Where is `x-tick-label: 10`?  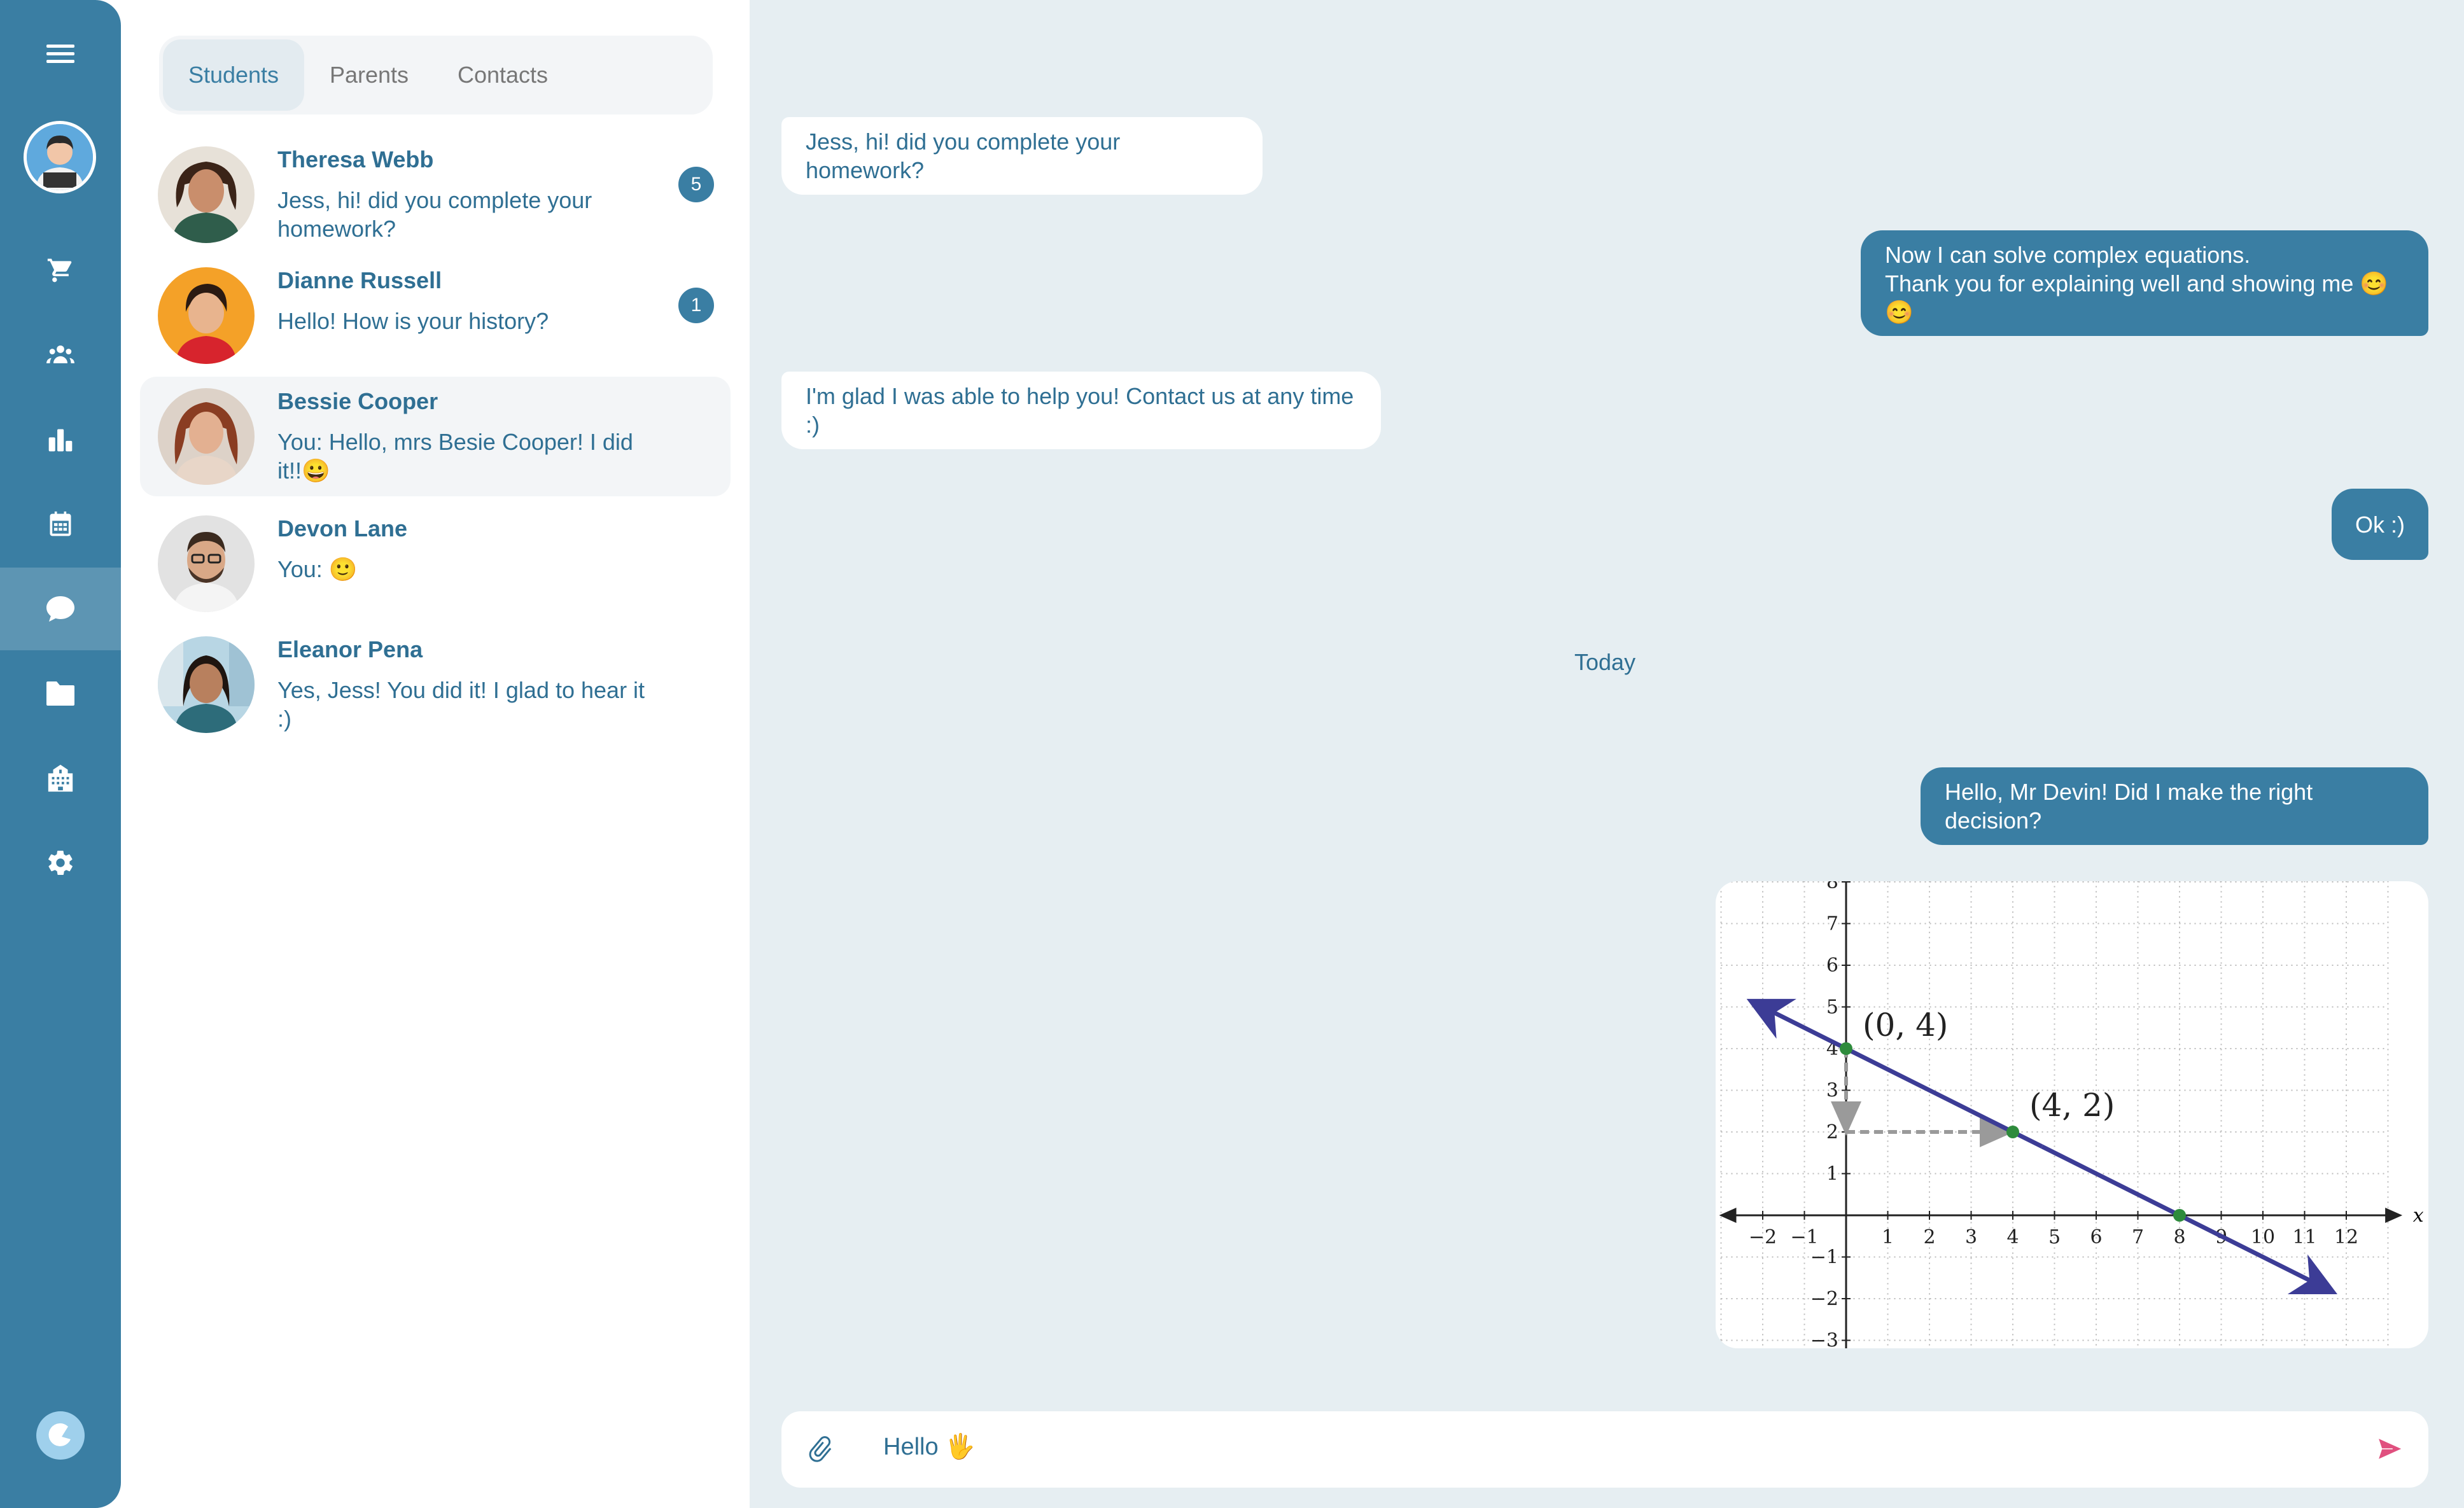
x-tick-label: 10 is located at coordinates (2263, 1237).